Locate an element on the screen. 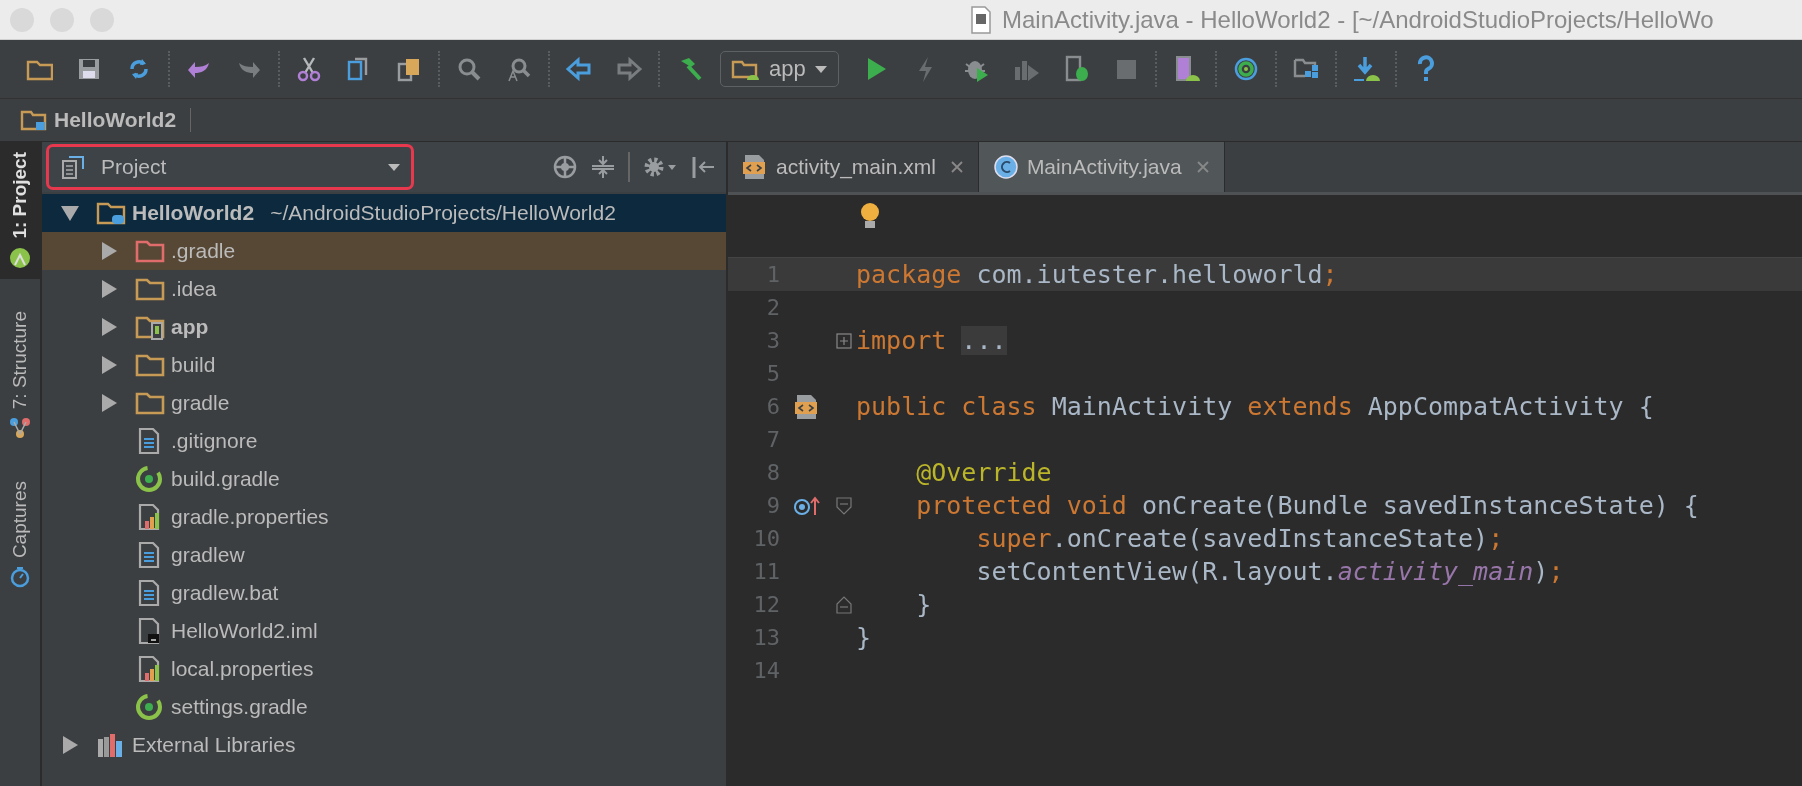  line-number: 7 is located at coordinates (772, 439).